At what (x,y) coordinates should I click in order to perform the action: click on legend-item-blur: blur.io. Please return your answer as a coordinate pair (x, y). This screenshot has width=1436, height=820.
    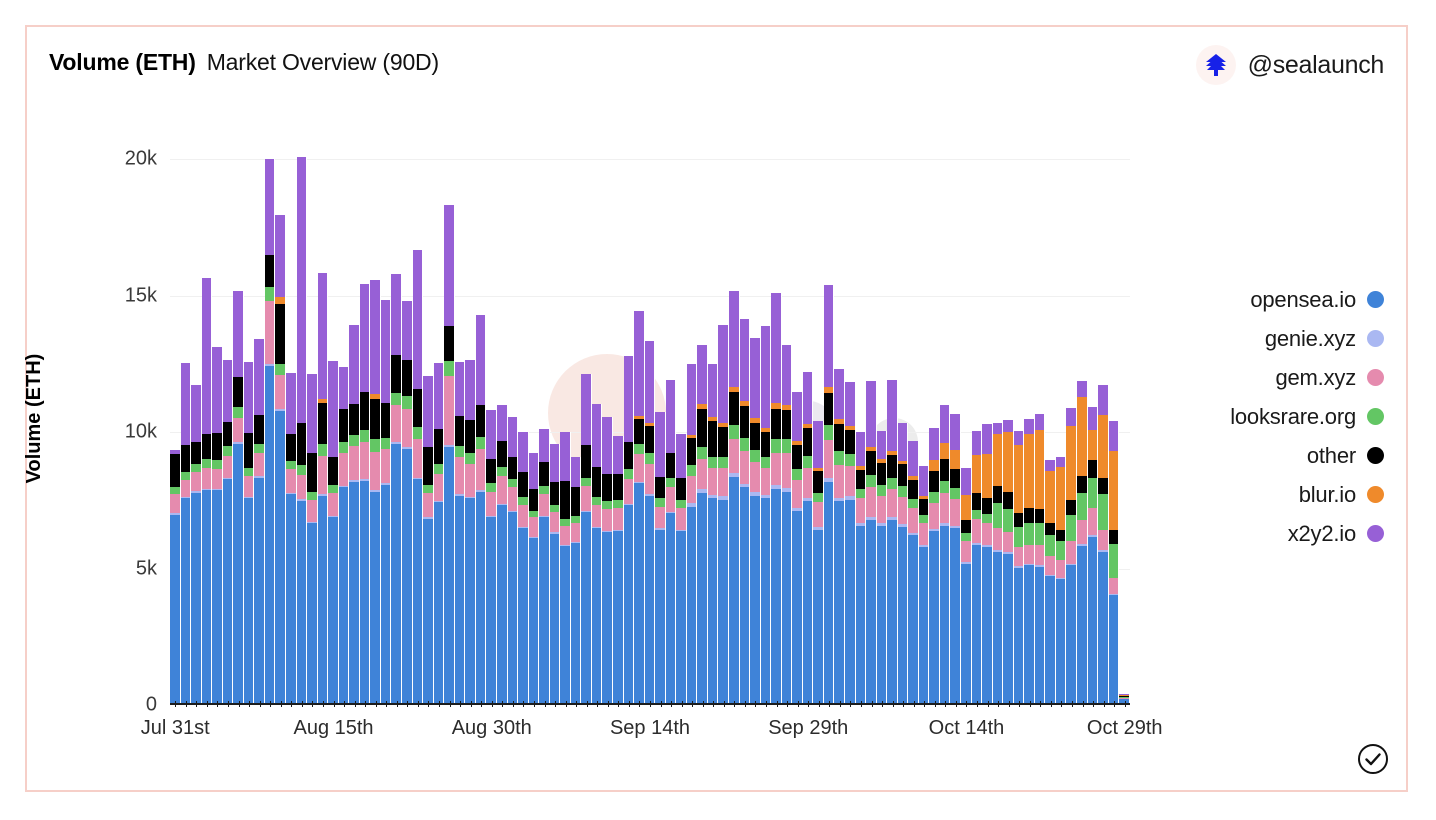
    Looking at the image, I should click on (1307, 494).